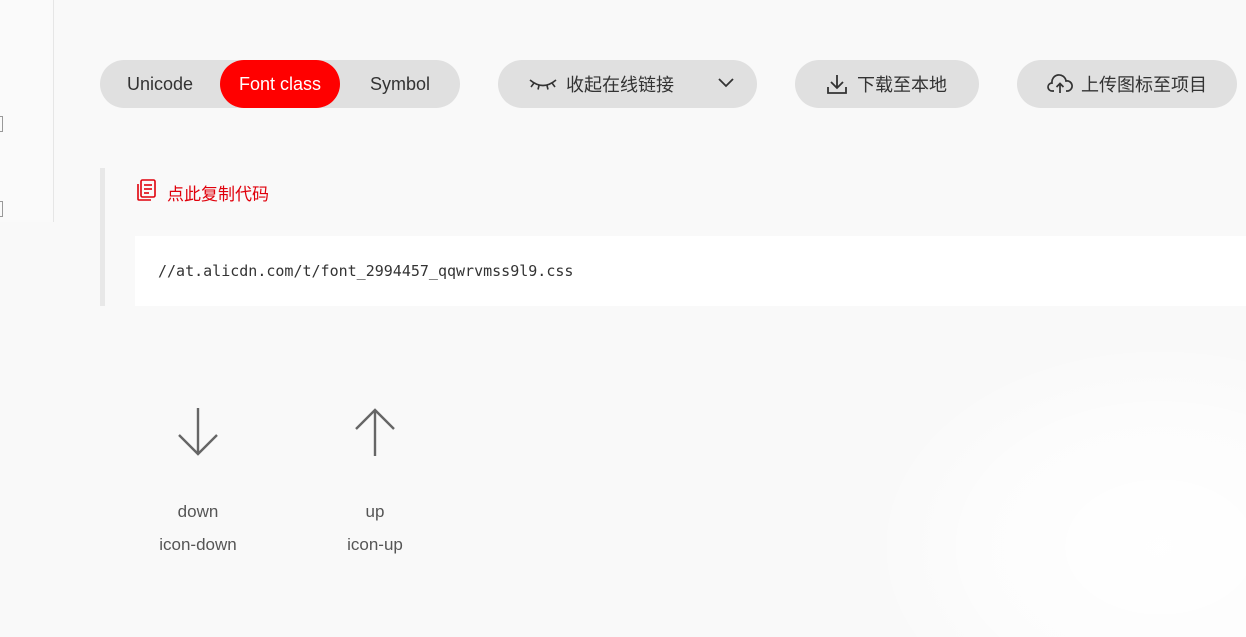 This screenshot has height=637, width=1246. Describe the element at coordinates (375, 511) in the screenshot. I see `icon-name-label: up` at that location.